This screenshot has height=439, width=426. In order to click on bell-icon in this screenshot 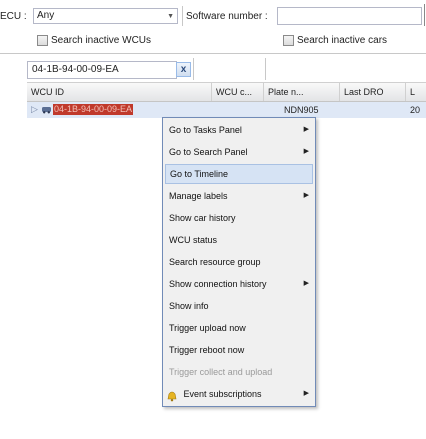, I will do `click(172, 395)`.